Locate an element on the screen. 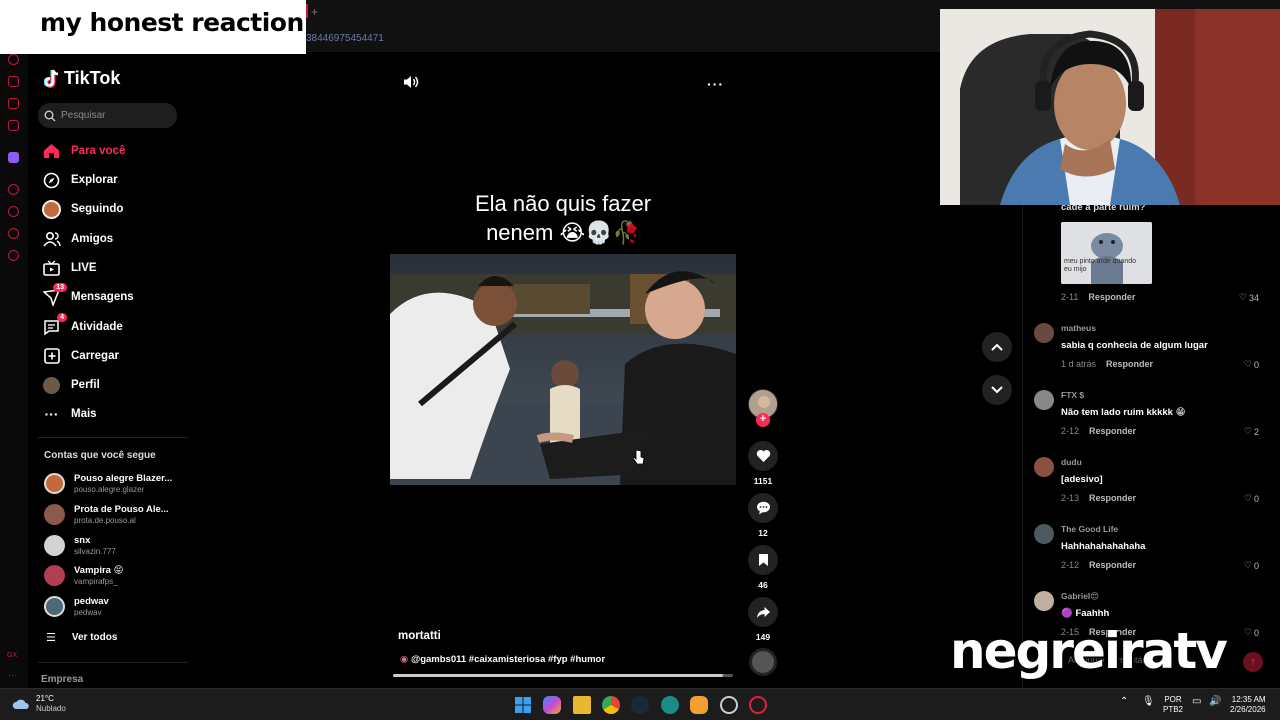  nav-amigos: Amigos is located at coordinates (77, 239).